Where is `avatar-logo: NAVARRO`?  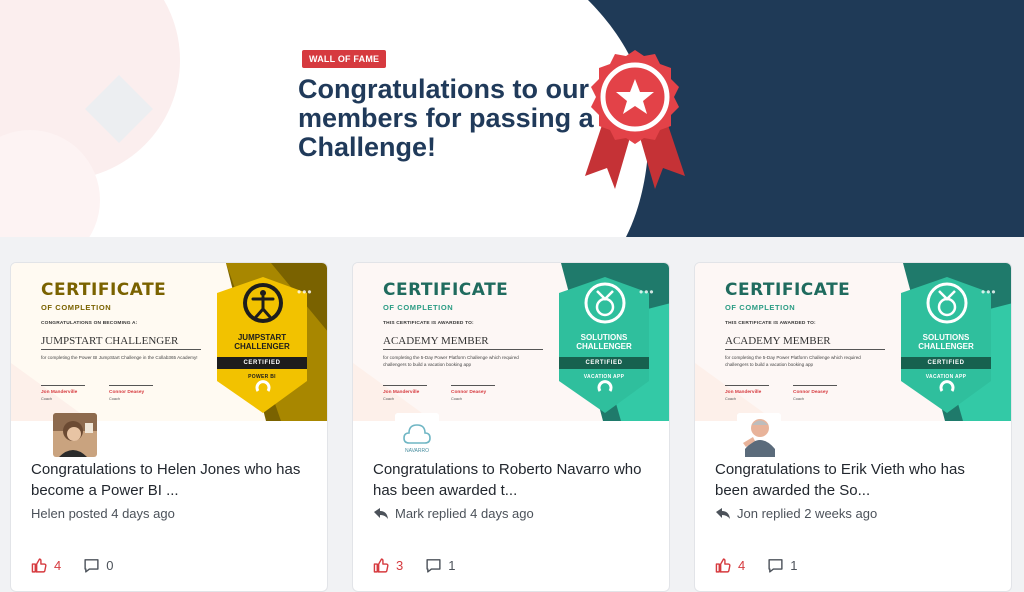 avatar-logo: NAVARRO is located at coordinates (417, 435).